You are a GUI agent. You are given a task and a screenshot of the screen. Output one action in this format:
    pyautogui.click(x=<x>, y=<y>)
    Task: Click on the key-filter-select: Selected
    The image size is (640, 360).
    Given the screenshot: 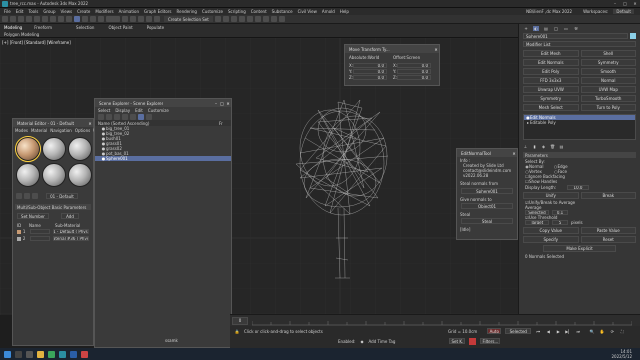 What is the action you would take?
    pyautogui.click(x=518, y=331)
    